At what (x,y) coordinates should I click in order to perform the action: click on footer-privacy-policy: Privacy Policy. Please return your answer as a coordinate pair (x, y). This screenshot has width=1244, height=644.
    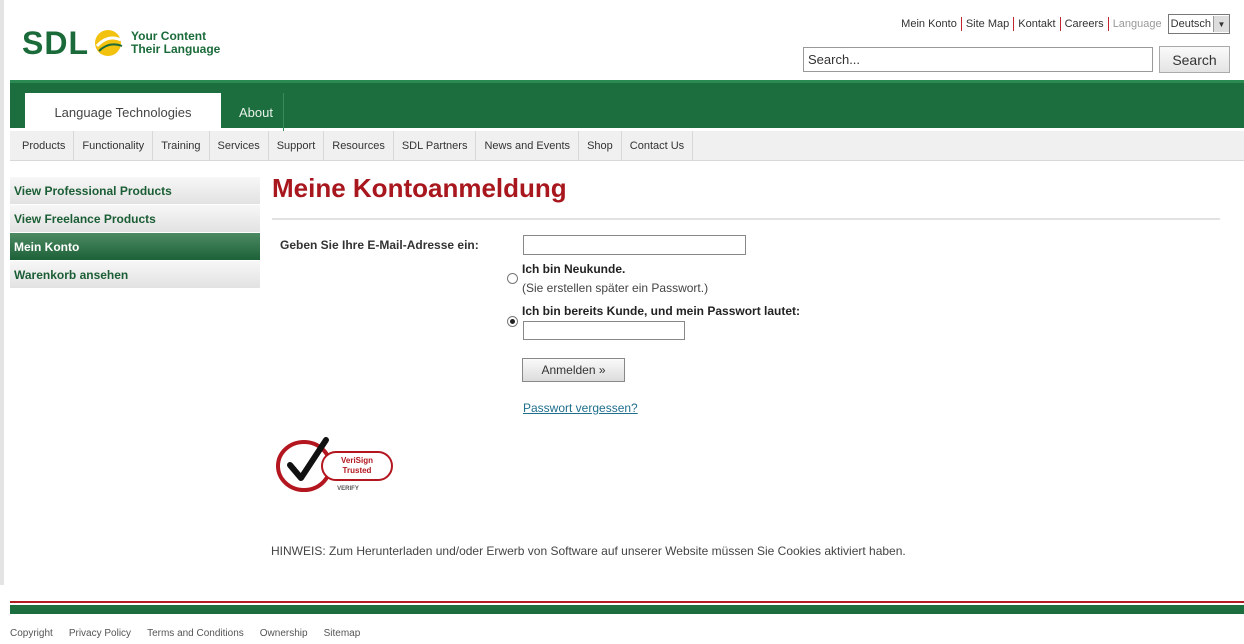
    Looking at the image, I should click on (100, 633).